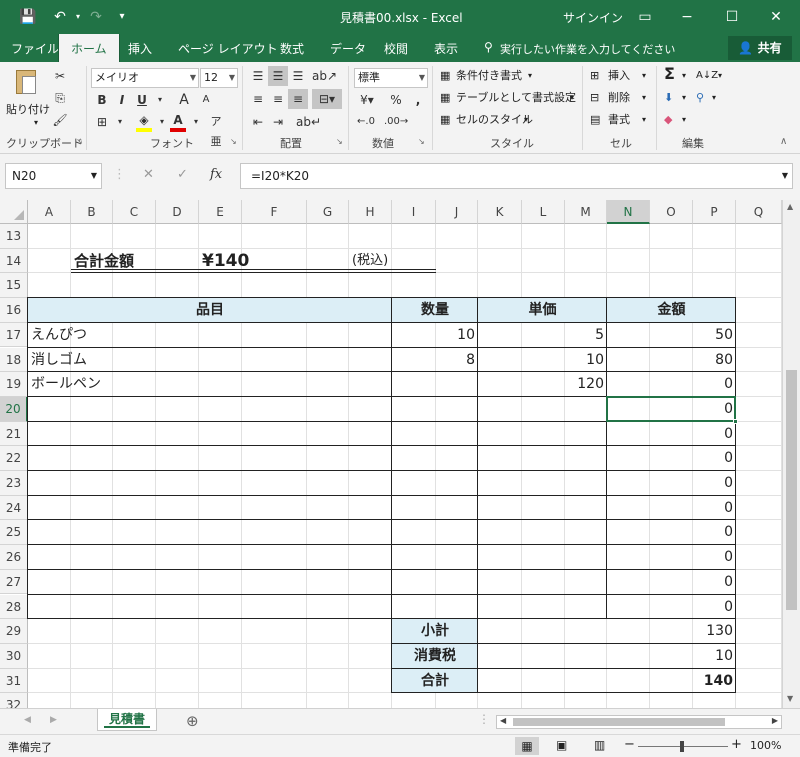 Image resolution: width=800 pixels, height=757 pixels. Describe the element at coordinates (78, 17) in the screenshot. I see `undo-dropdown-icon: ▾` at that location.